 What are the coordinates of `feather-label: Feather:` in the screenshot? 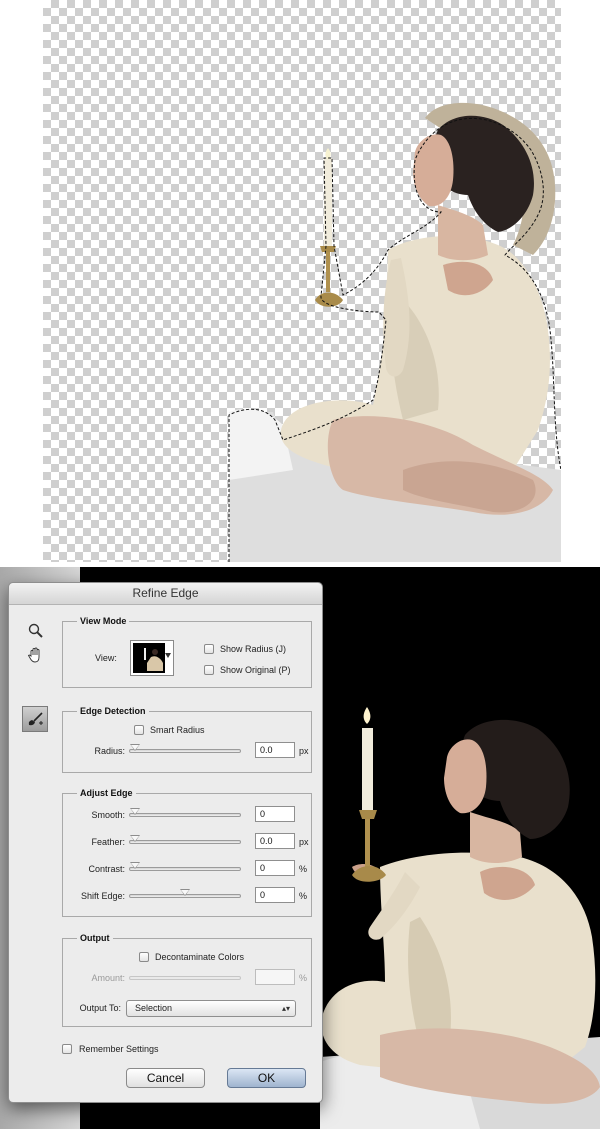 It's located at (108, 842).